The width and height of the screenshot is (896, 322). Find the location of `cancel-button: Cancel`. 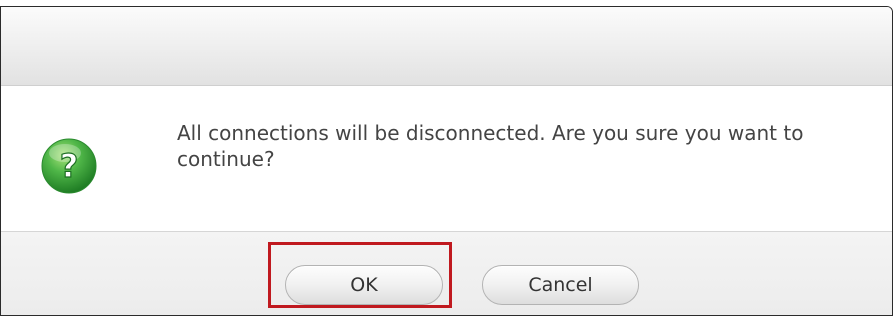

cancel-button: Cancel is located at coordinates (560, 285).